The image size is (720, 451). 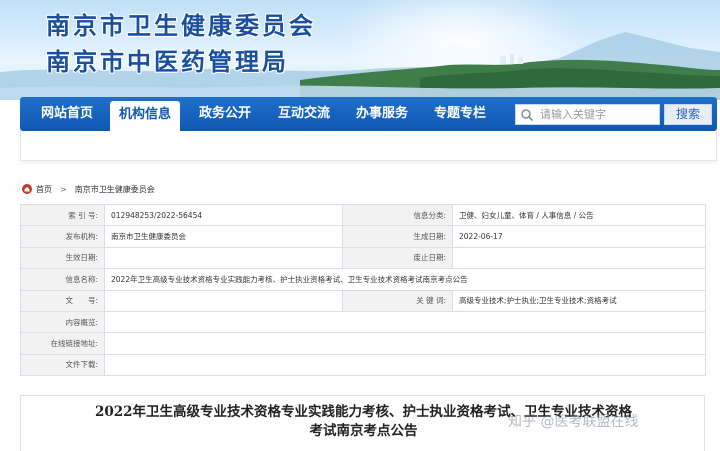 What do you see at coordinates (67, 114) in the screenshot?
I see `nav-item-home: 网站首页` at bounding box center [67, 114].